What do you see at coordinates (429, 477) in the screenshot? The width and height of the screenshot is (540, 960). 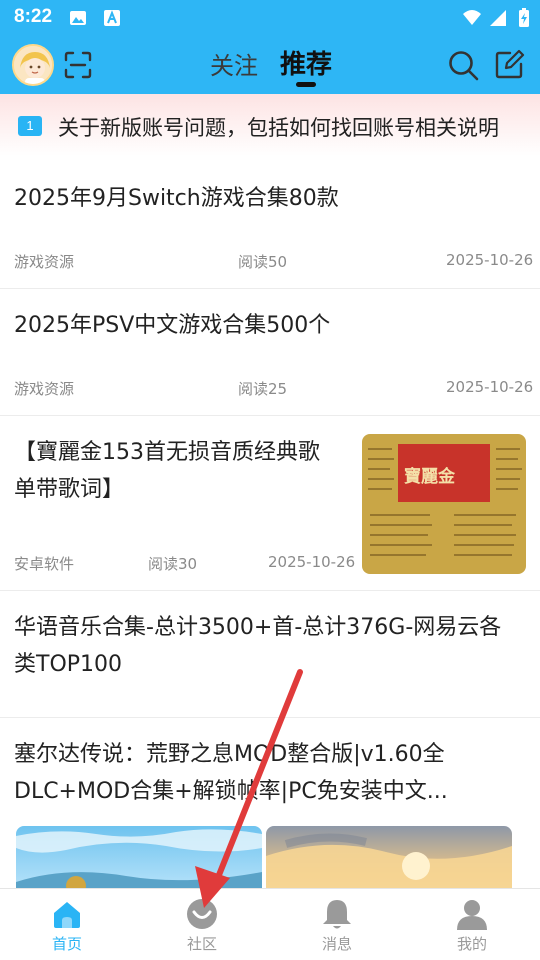 I see `album-cover-title: 寶麗金` at bounding box center [429, 477].